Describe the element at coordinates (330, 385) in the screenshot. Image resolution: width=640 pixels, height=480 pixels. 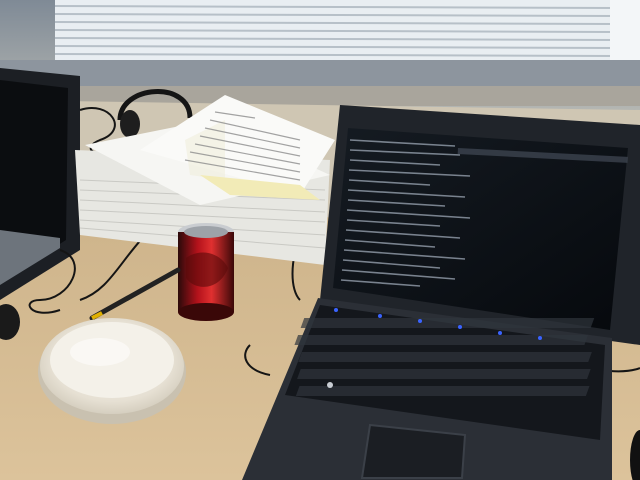
I see `power-button` at that location.